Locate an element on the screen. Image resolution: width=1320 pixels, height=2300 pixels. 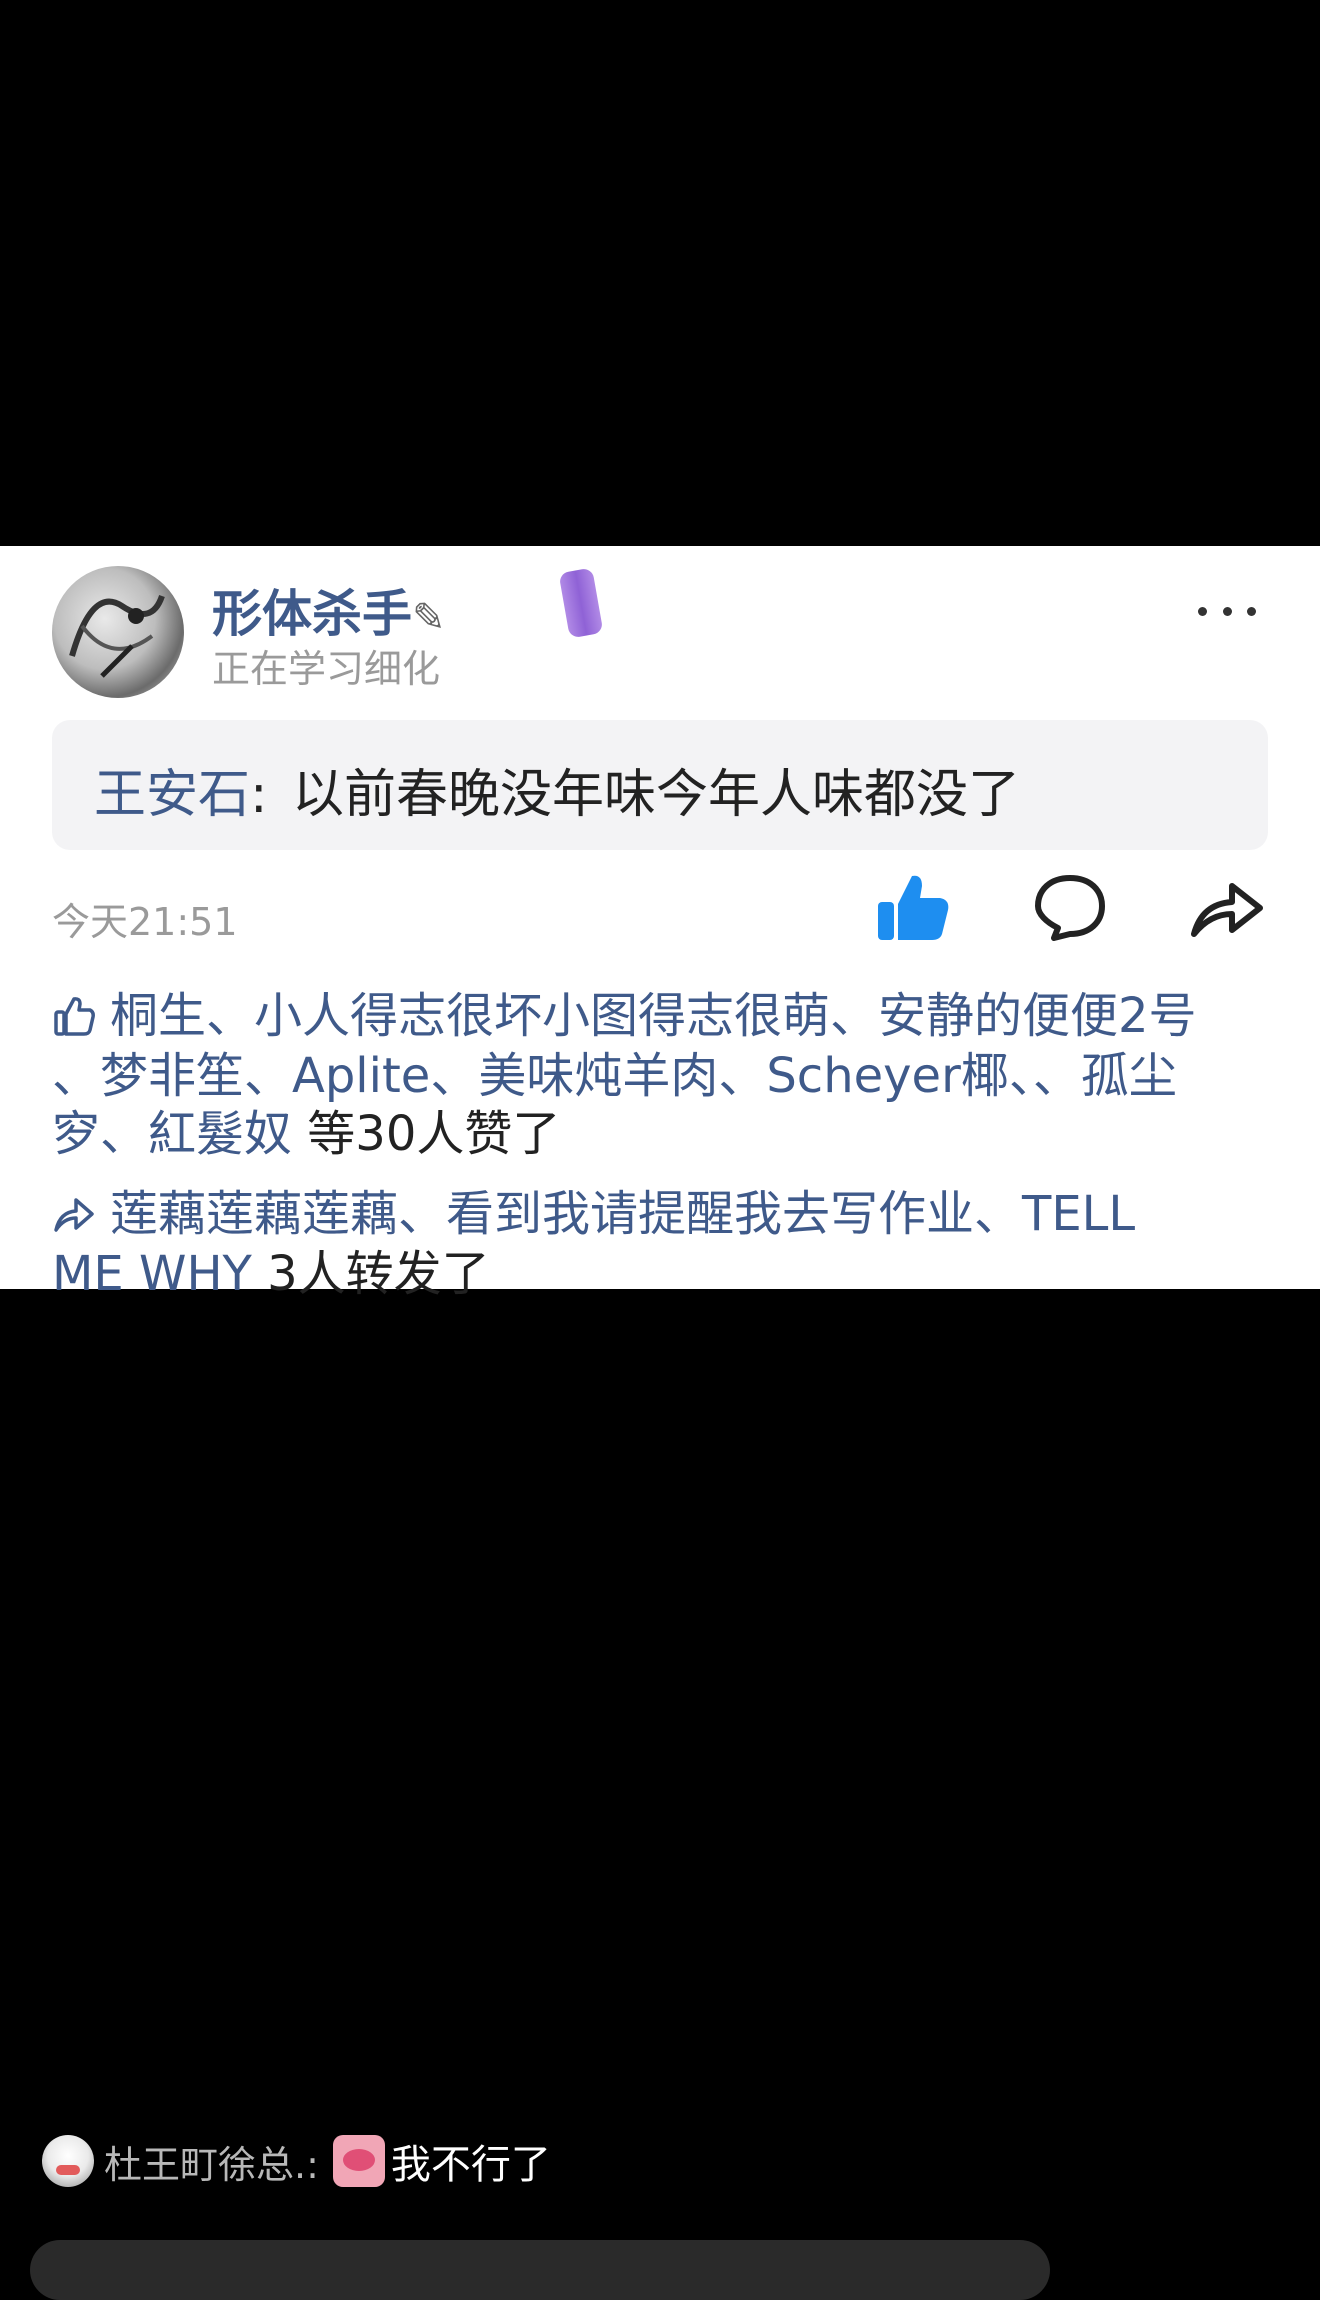
comment-input-bar is located at coordinates (540, 2270).